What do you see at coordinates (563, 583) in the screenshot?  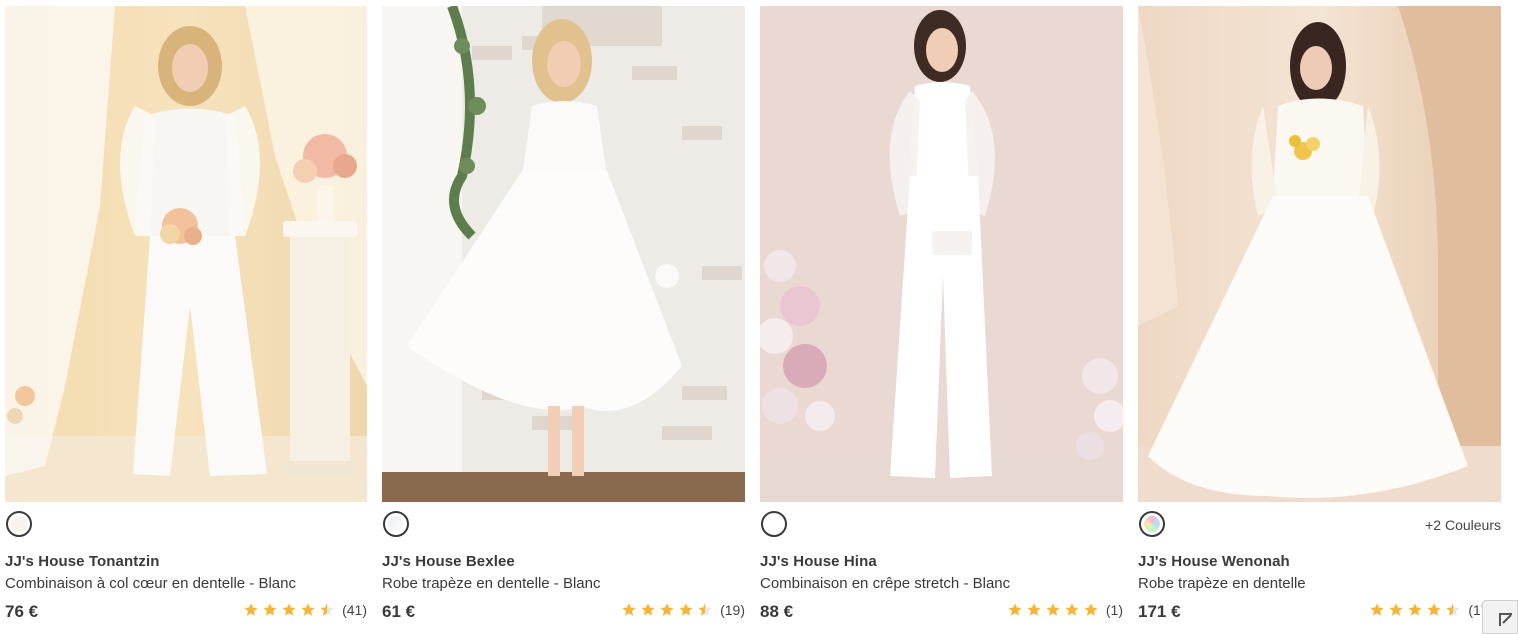 I see `product-description: Robe trapèze en dentelle - Blanc` at bounding box center [563, 583].